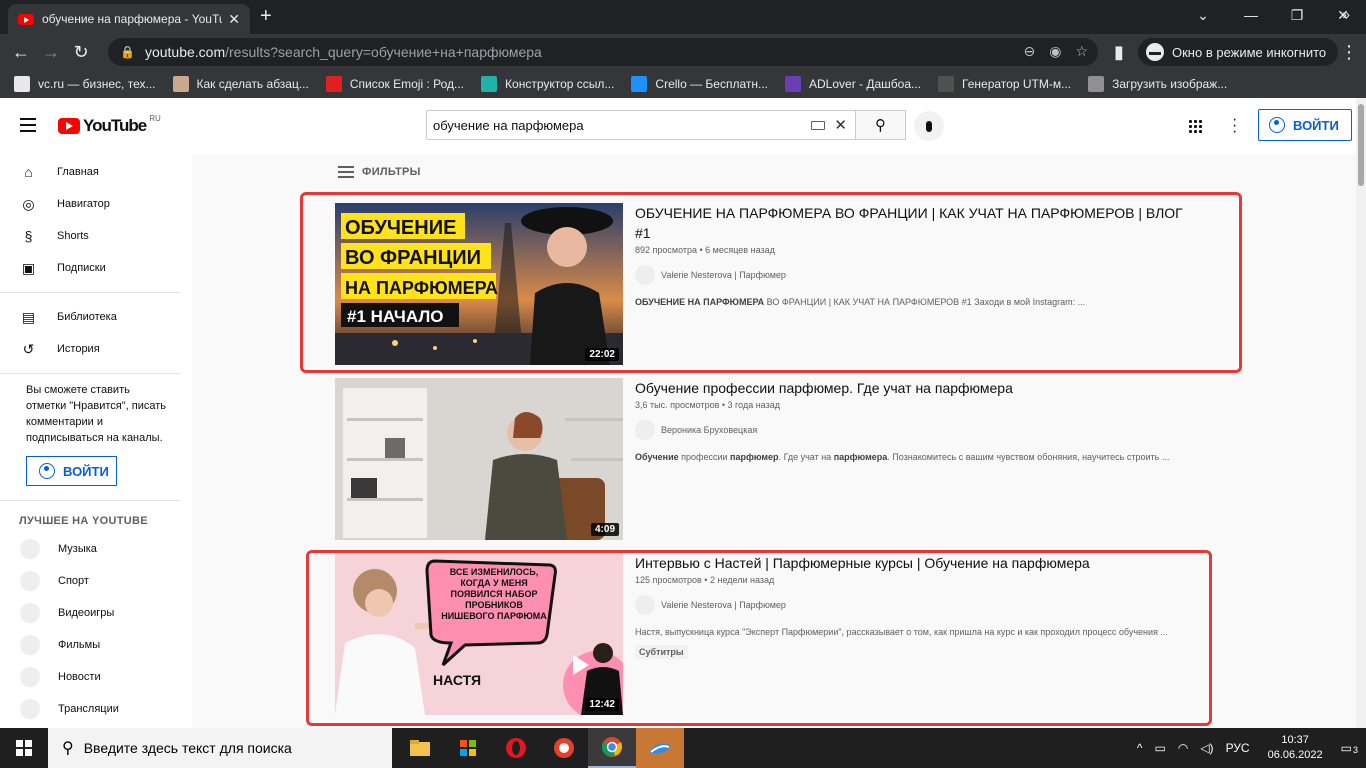 This screenshot has width=1366, height=768. I want to click on browser-menu-icon: ⋮, so click(1349, 52).